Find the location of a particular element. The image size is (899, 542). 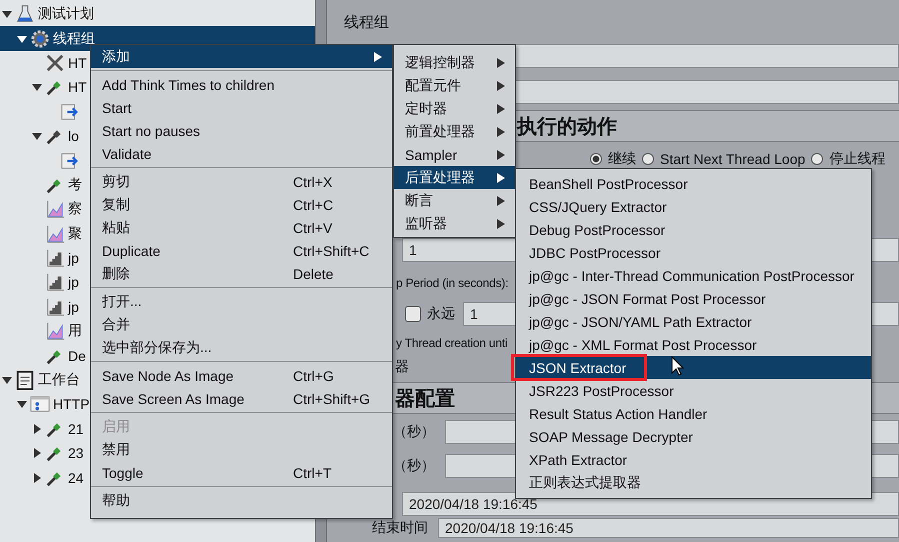

delay-label: y Thread creation unti is located at coordinates (452, 343).